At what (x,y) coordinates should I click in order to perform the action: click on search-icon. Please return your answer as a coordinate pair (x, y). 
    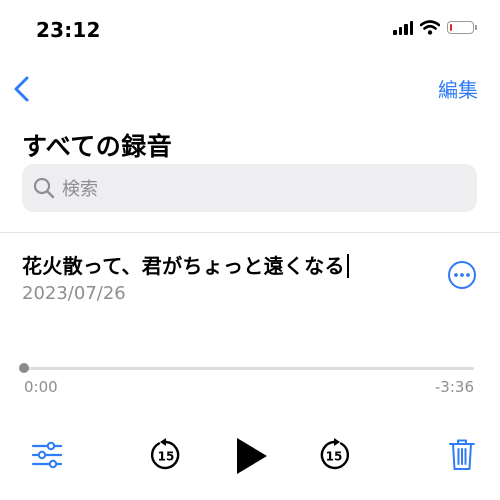
    Looking at the image, I should click on (44, 188).